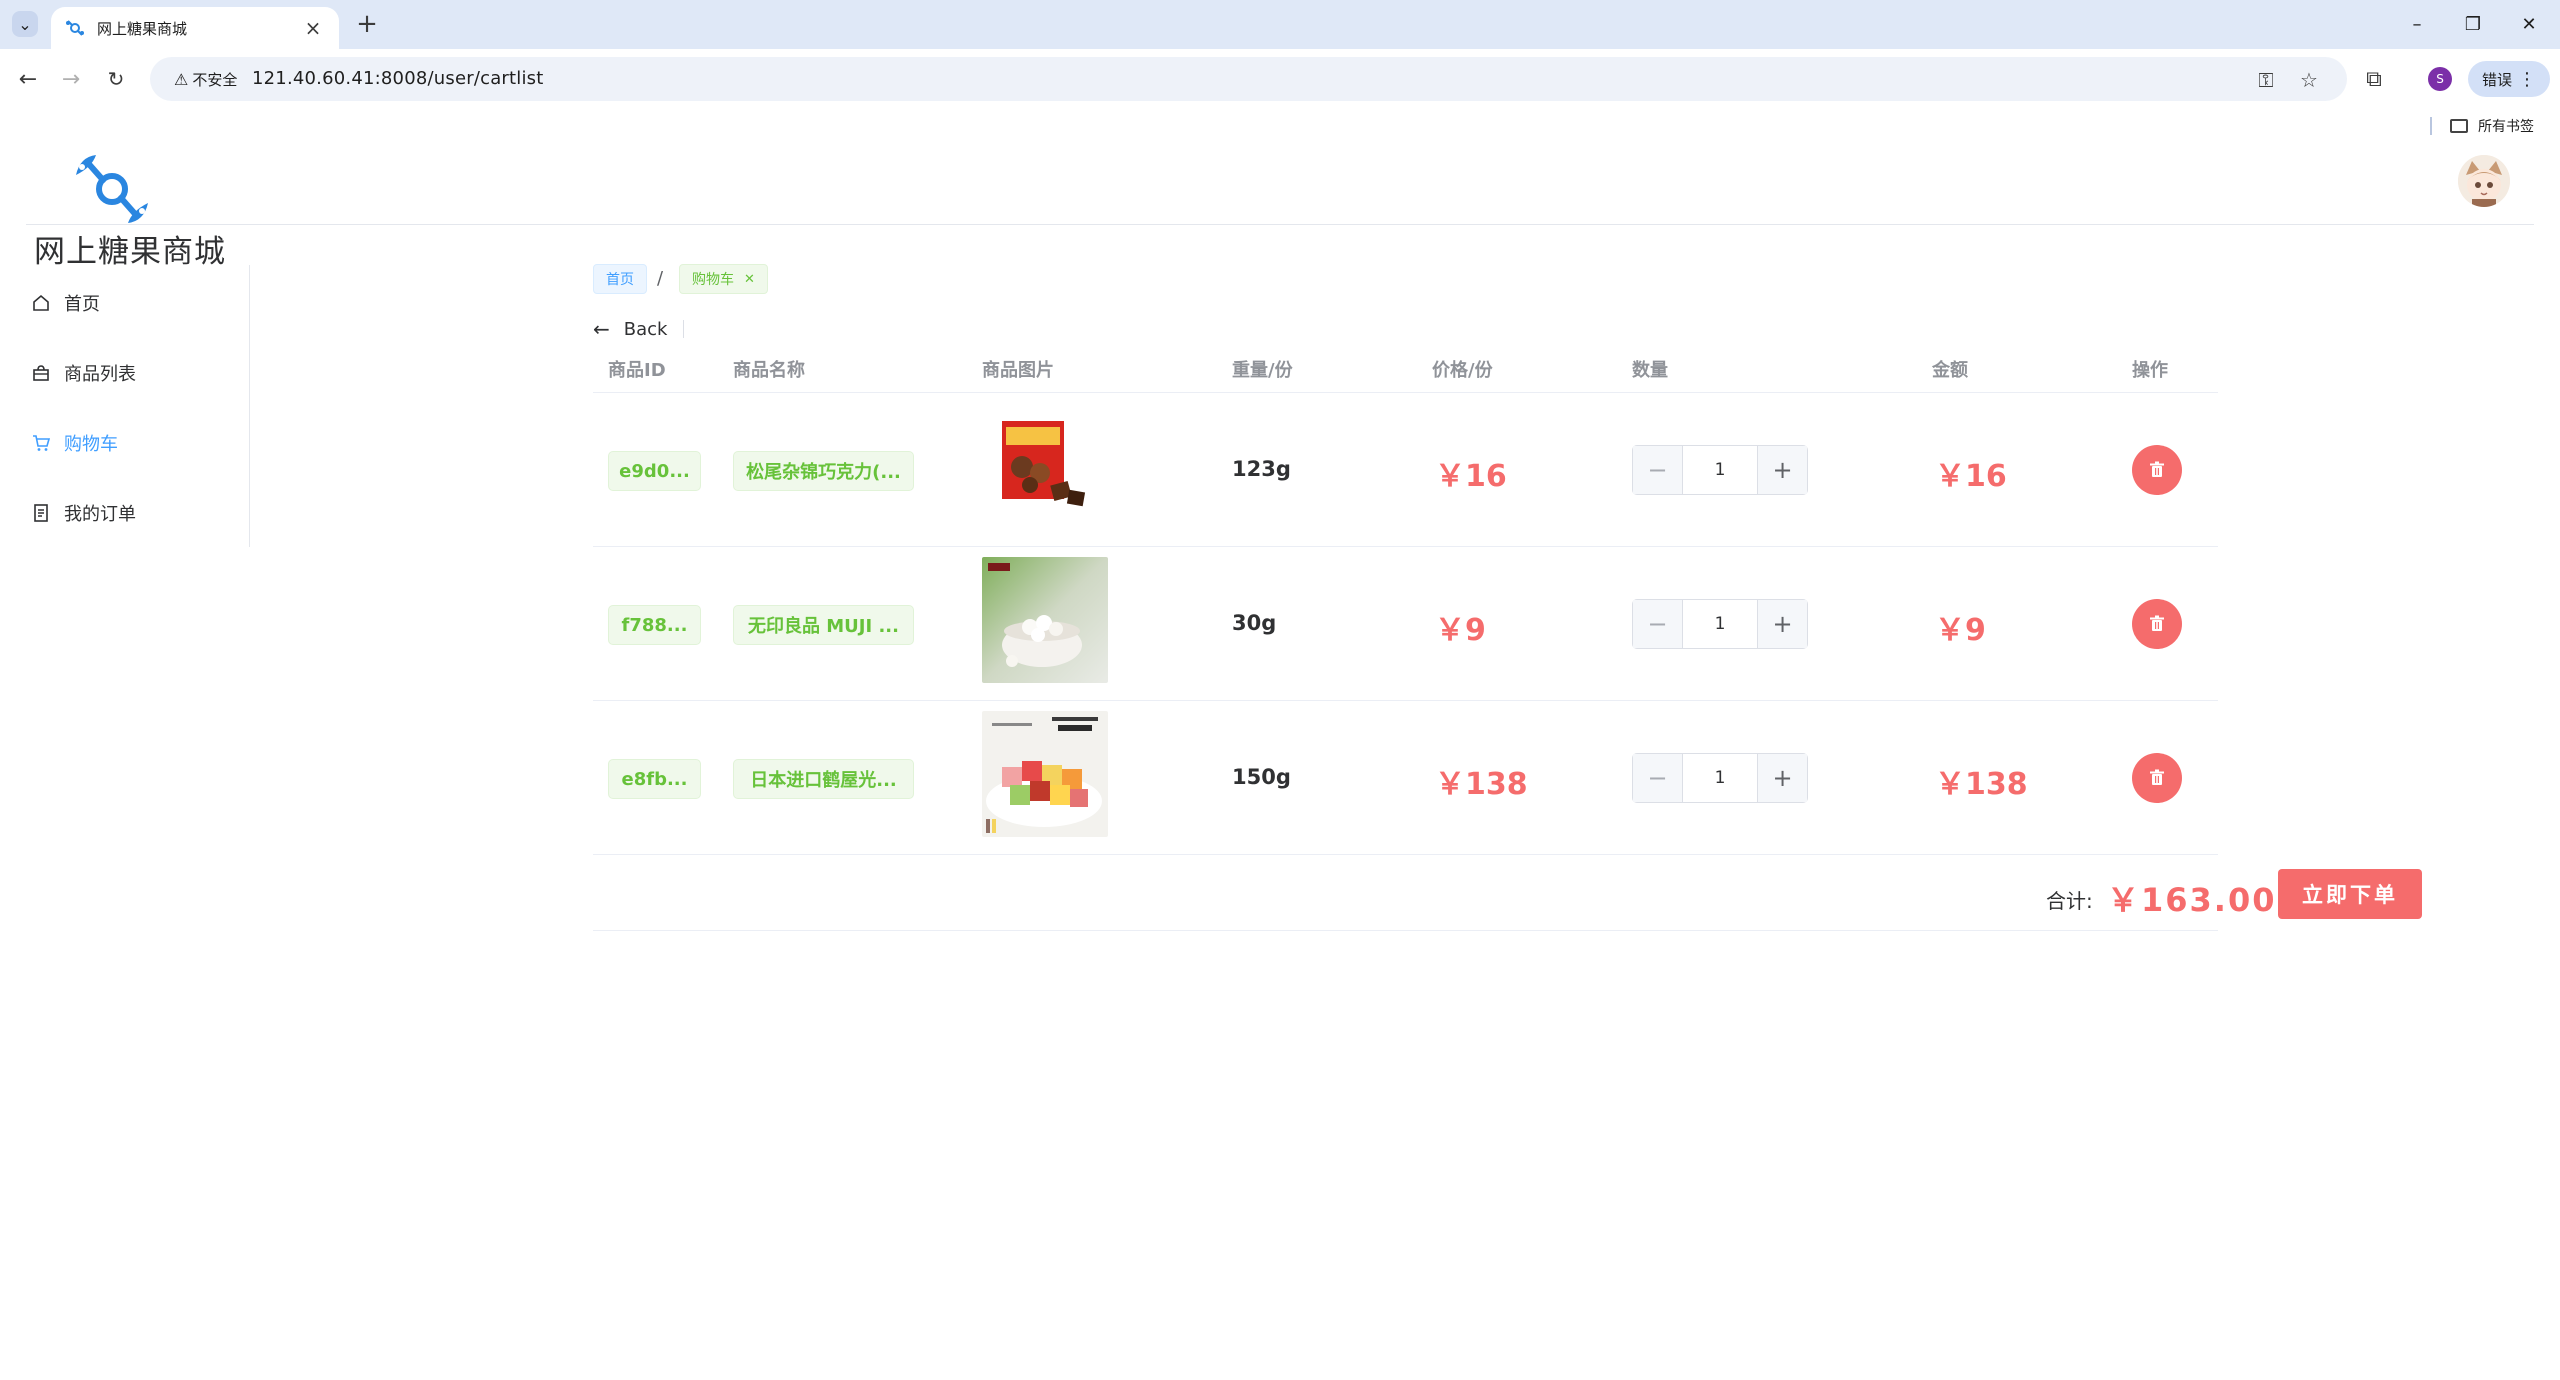 The image size is (2560, 1380). Describe the element at coordinates (25, 24) in the screenshot. I see `tab-search-chevron-icon: ⌄` at that location.